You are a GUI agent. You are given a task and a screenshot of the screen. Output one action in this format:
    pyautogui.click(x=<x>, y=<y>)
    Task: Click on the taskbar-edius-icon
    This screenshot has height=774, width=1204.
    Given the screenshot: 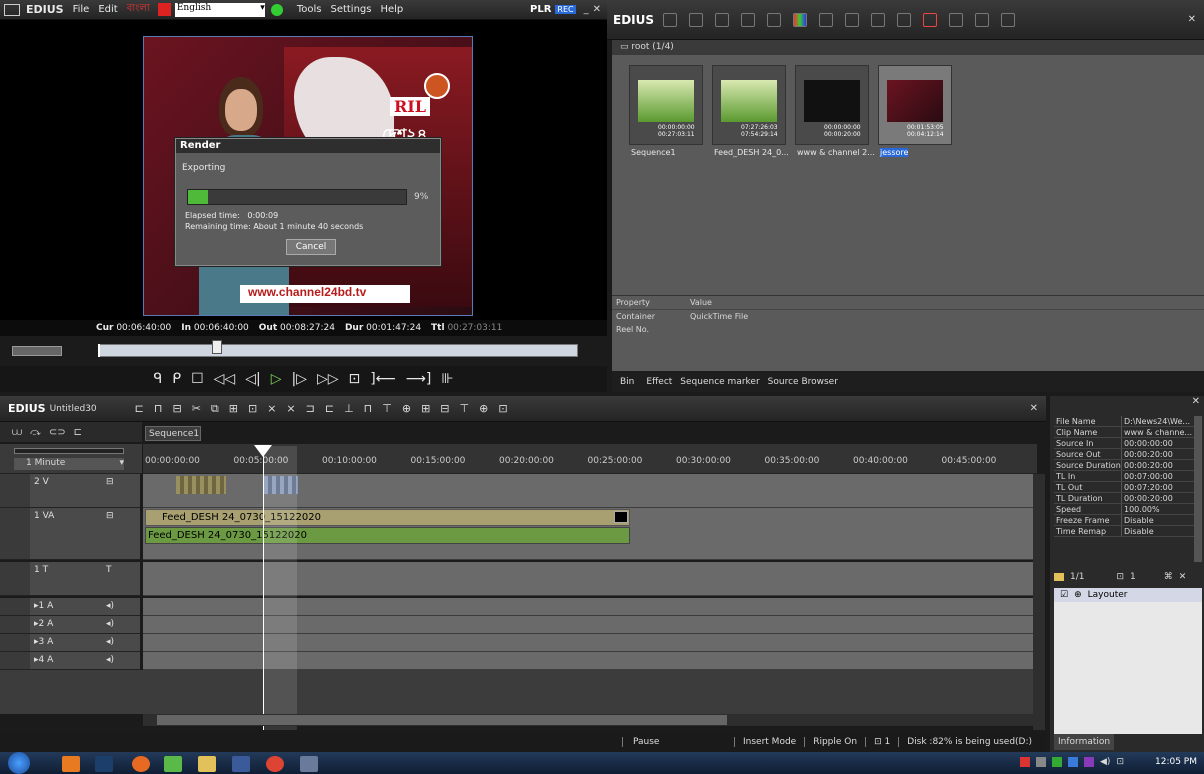 What is the action you would take?
    pyautogui.click(x=241, y=764)
    